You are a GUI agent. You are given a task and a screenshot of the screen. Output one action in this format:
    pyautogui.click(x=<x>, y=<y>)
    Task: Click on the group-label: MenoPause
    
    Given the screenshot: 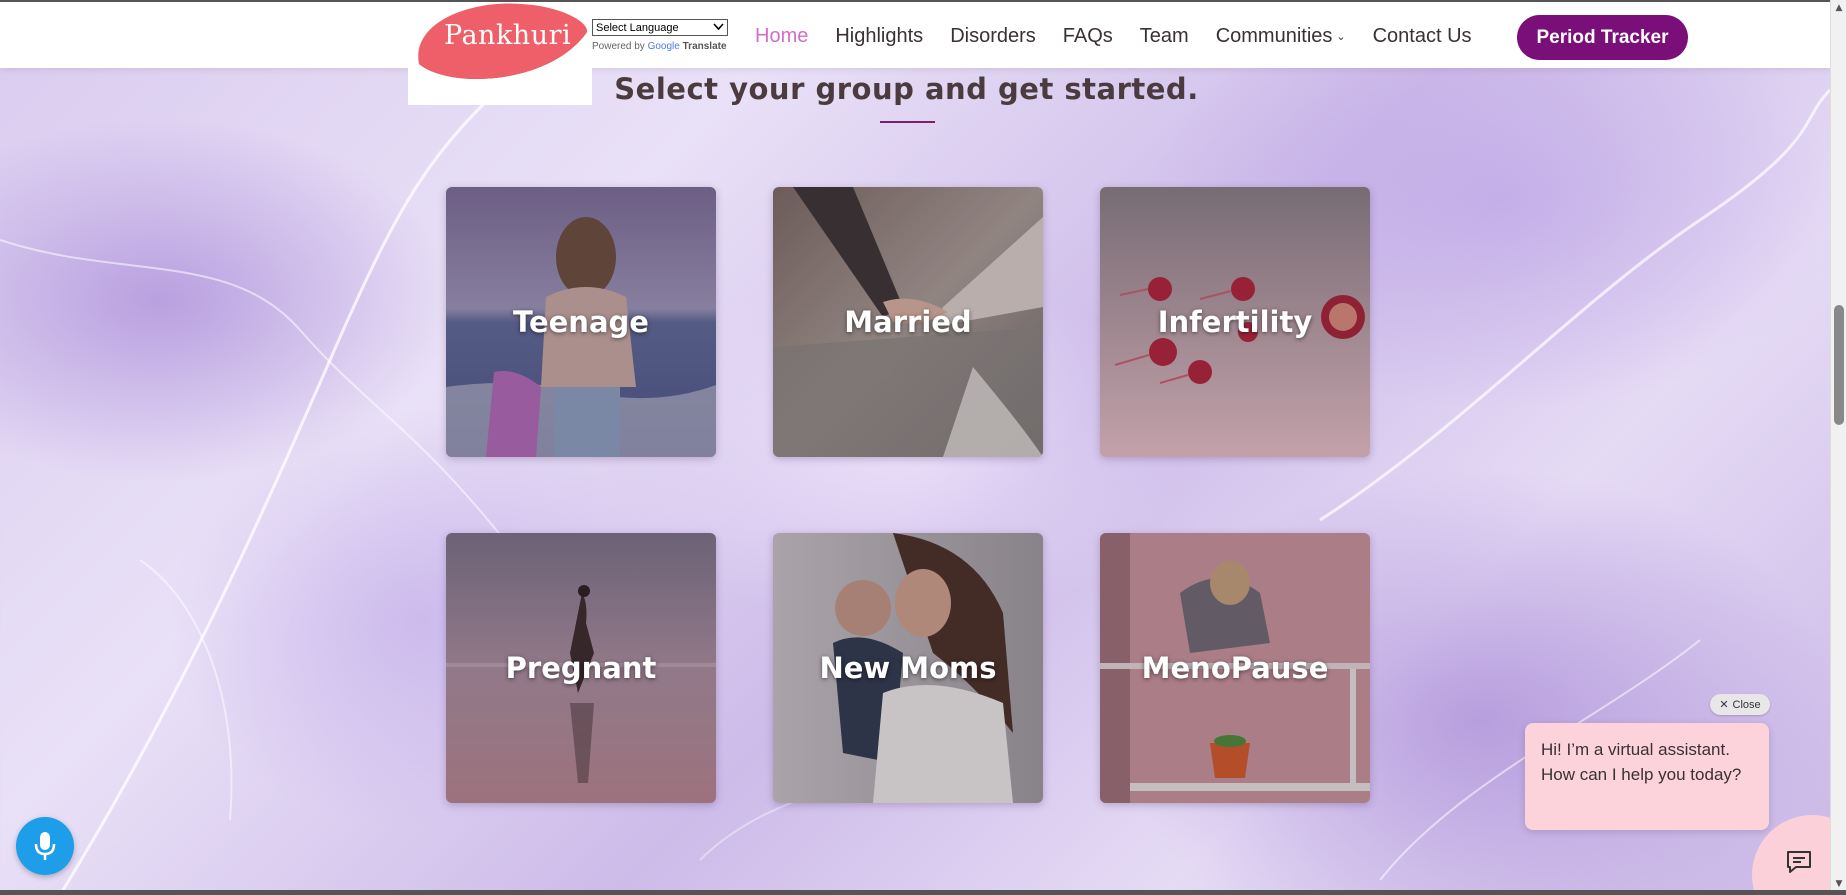 What is the action you would take?
    pyautogui.click(x=1235, y=668)
    